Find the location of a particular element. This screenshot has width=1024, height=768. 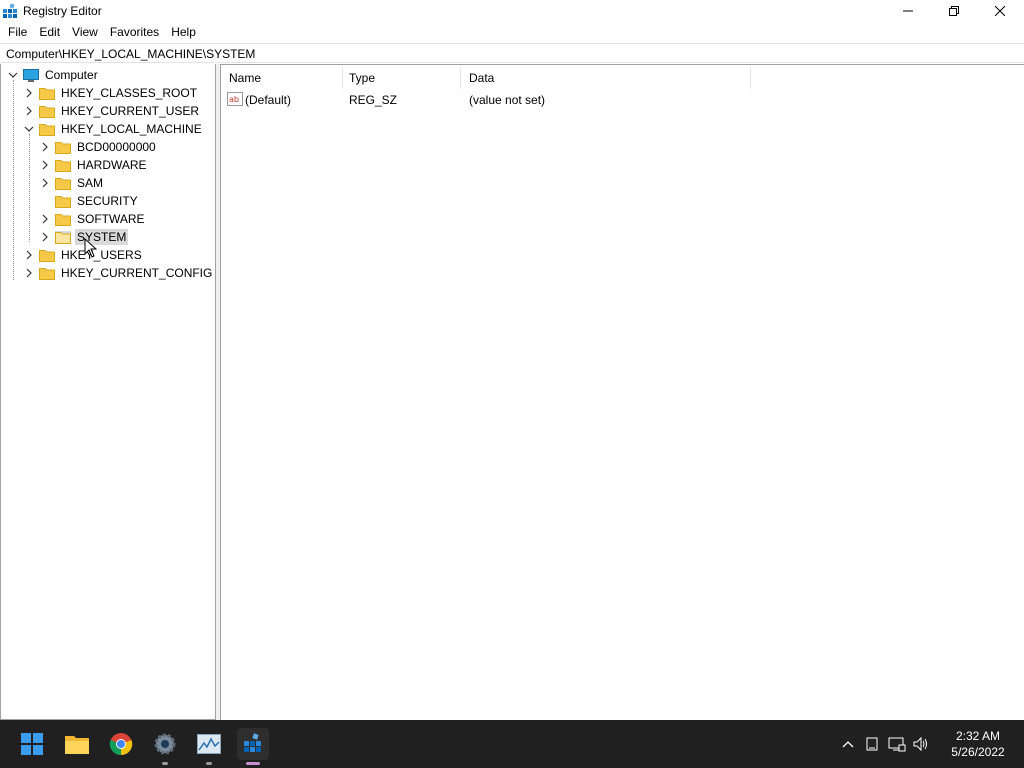

tree-item-hkey-classes-root: HKEY_CLASSES_ROOT is located at coordinates (111, 93).